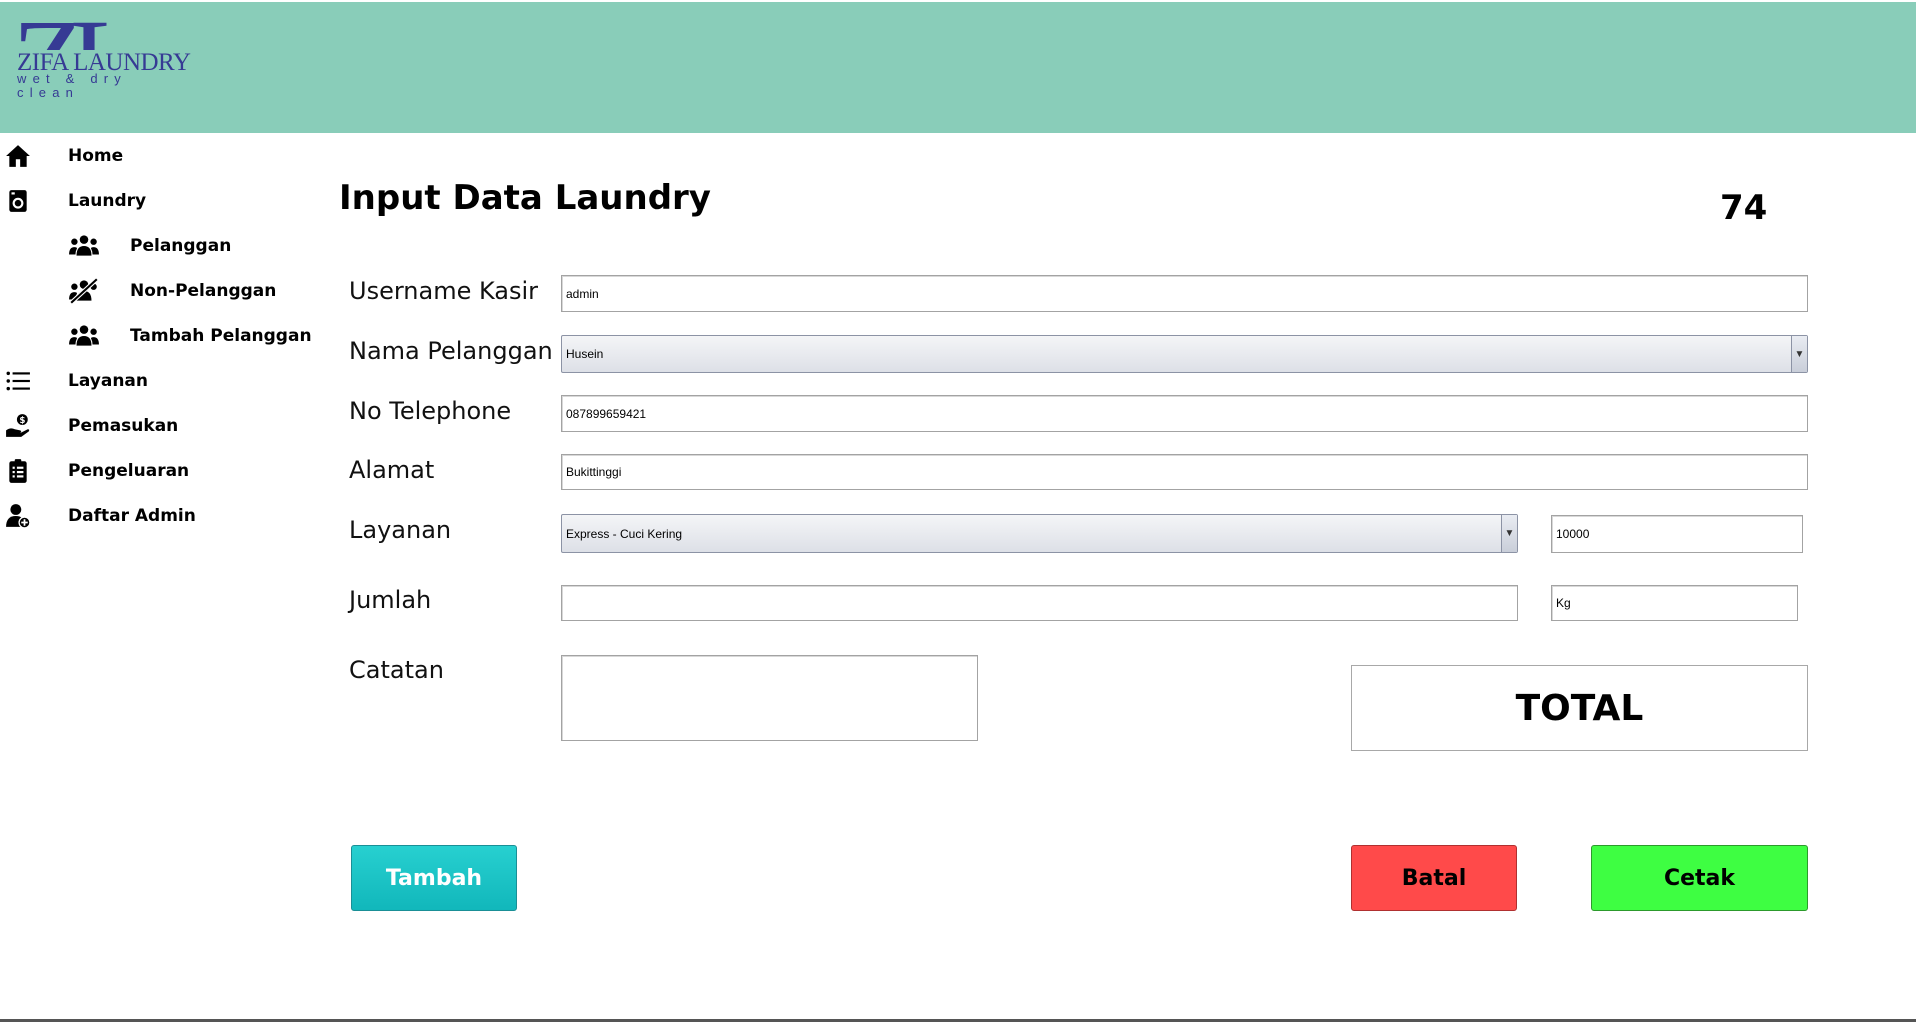 The image size is (1916, 1022). I want to click on total-display: TOTAL, so click(1579, 708).